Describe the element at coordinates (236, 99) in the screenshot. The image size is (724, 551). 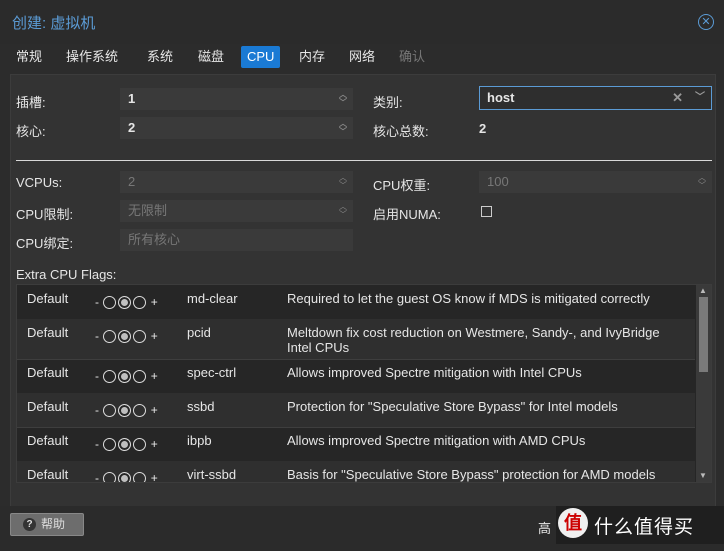
I see `sockets-input: 1 ︿ ﹀` at that location.